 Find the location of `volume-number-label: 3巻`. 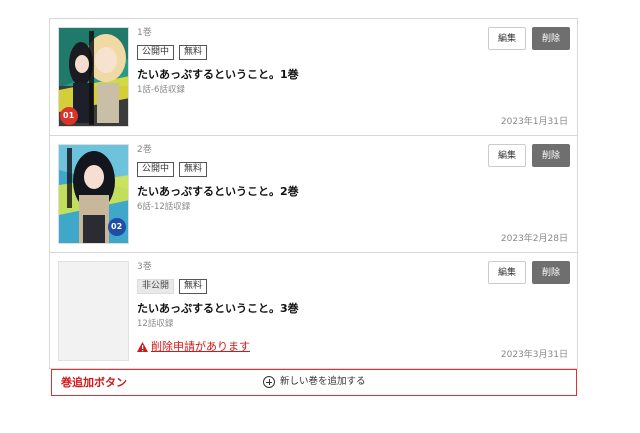

volume-number-label: 3巻 is located at coordinates (144, 267).